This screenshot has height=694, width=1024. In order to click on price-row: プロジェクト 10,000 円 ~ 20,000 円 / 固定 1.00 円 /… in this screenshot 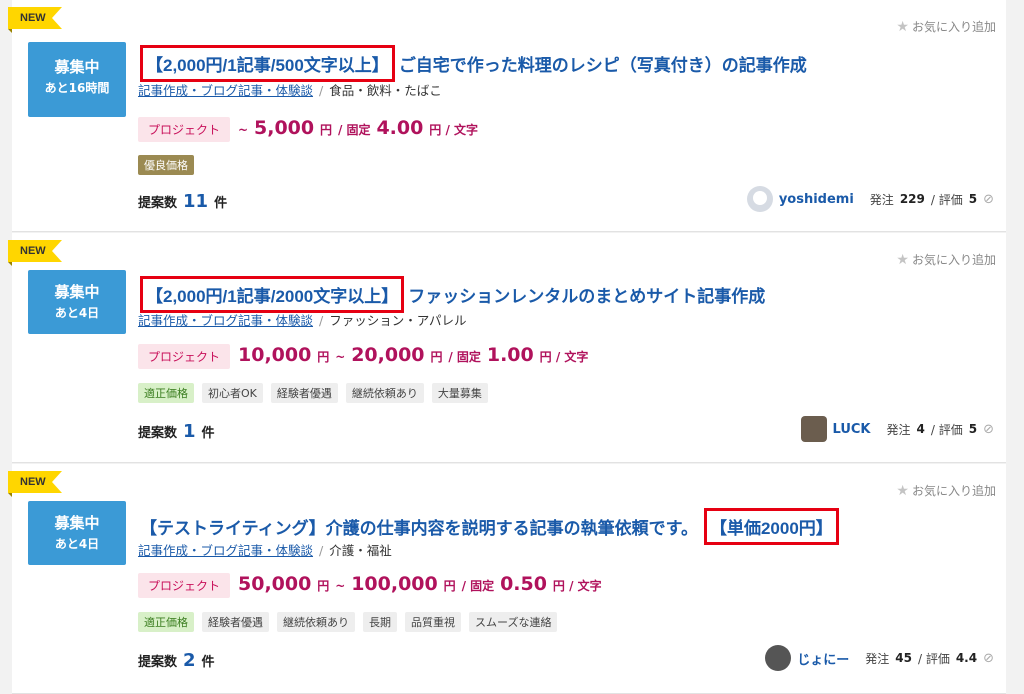, I will do `click(363, 356)`.